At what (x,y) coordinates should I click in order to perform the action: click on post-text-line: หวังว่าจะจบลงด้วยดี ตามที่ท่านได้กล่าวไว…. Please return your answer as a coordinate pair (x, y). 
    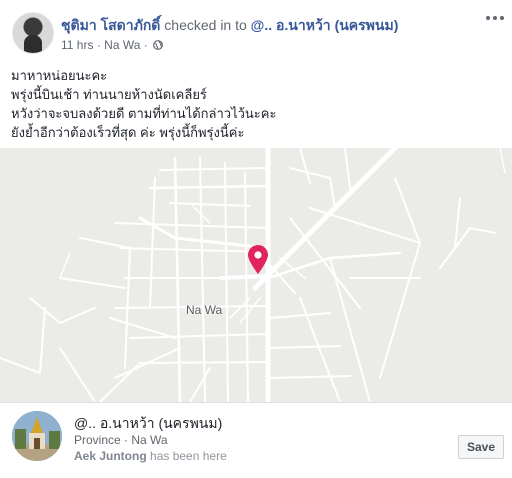
    Looking at the image, I should click on (144, 113).